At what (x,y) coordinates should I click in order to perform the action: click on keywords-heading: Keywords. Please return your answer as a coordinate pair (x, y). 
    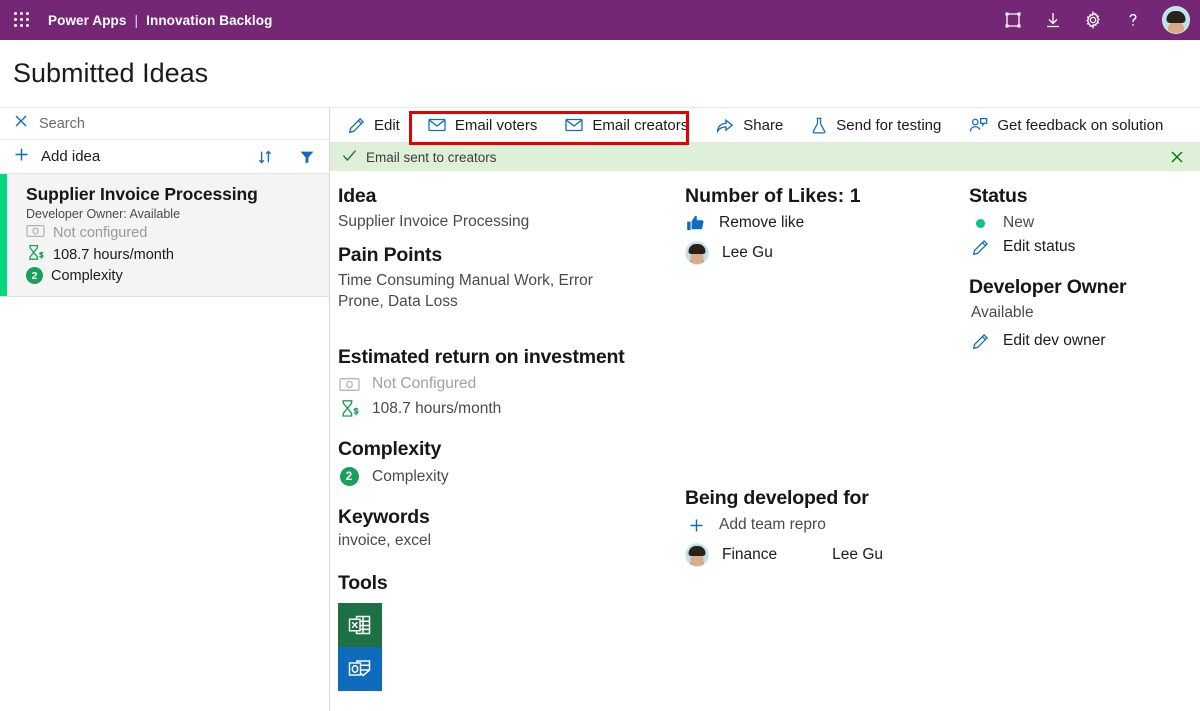
    Looking at the image, I should click on (384, 517).